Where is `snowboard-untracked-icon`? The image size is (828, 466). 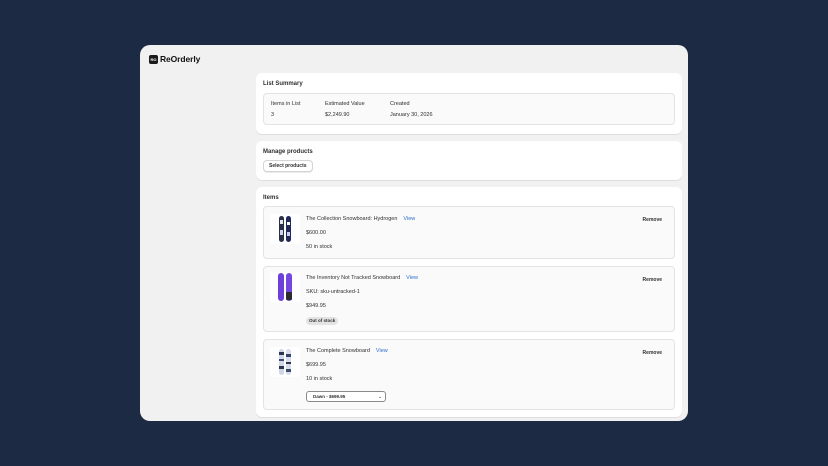 snowboard-untracked-icon is located at coordinates (285, 287).